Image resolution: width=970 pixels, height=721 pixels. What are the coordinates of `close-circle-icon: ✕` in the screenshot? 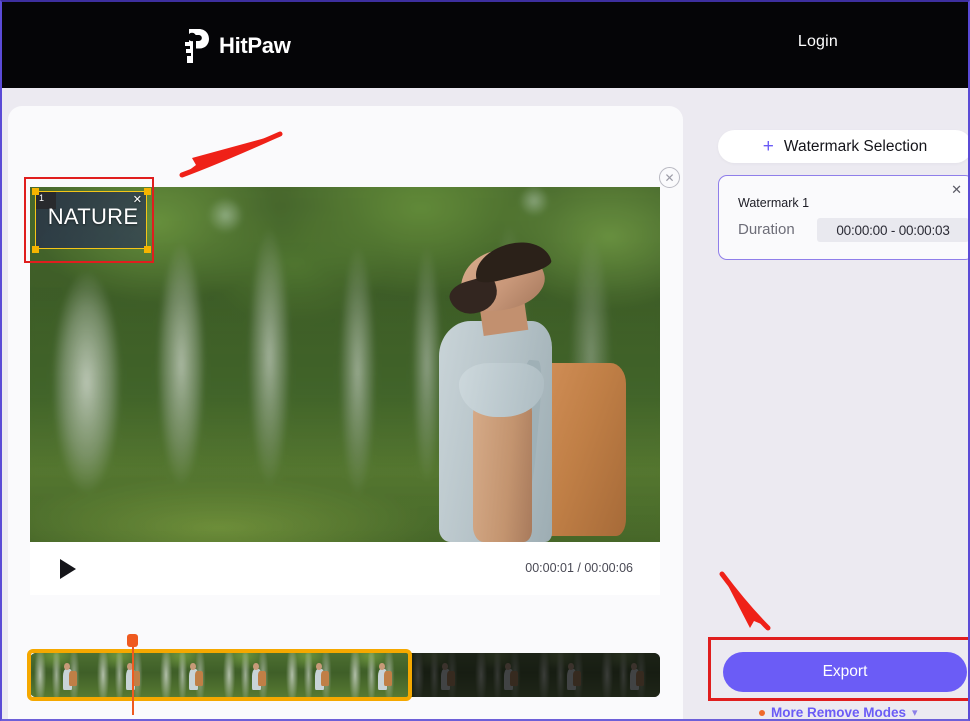 It's located at (669, 177).